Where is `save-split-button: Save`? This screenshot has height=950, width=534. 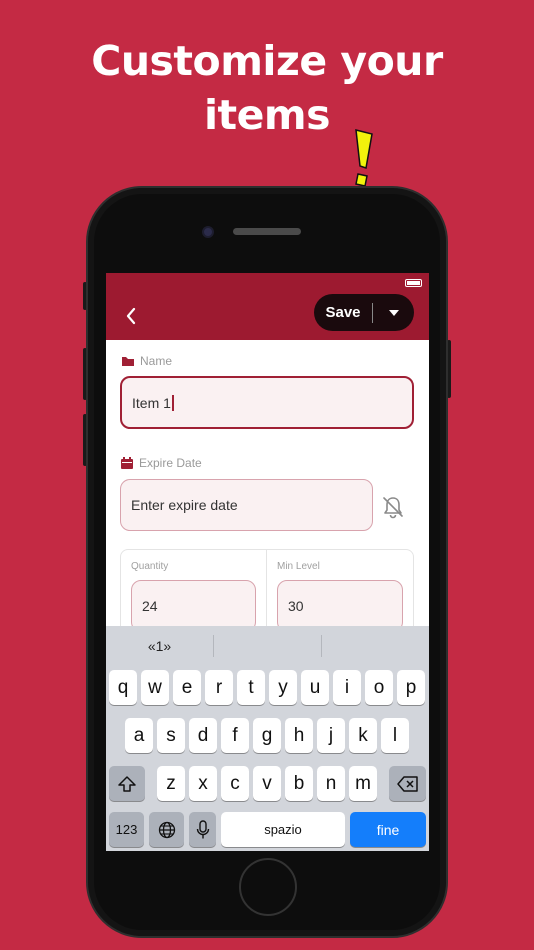 save-split-button: Save is located at coordinates (364, 312).